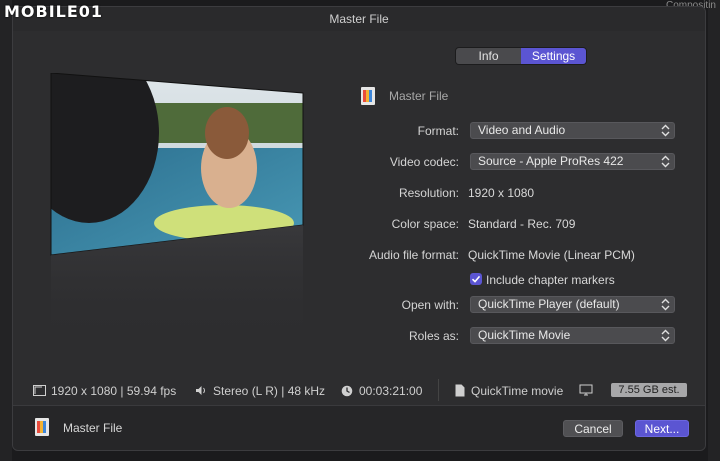 Image resolution: width=720 pixels, height=461 pixels. I want to click on size-estimate-badge: 7.55 GB est., so click(649, 390).